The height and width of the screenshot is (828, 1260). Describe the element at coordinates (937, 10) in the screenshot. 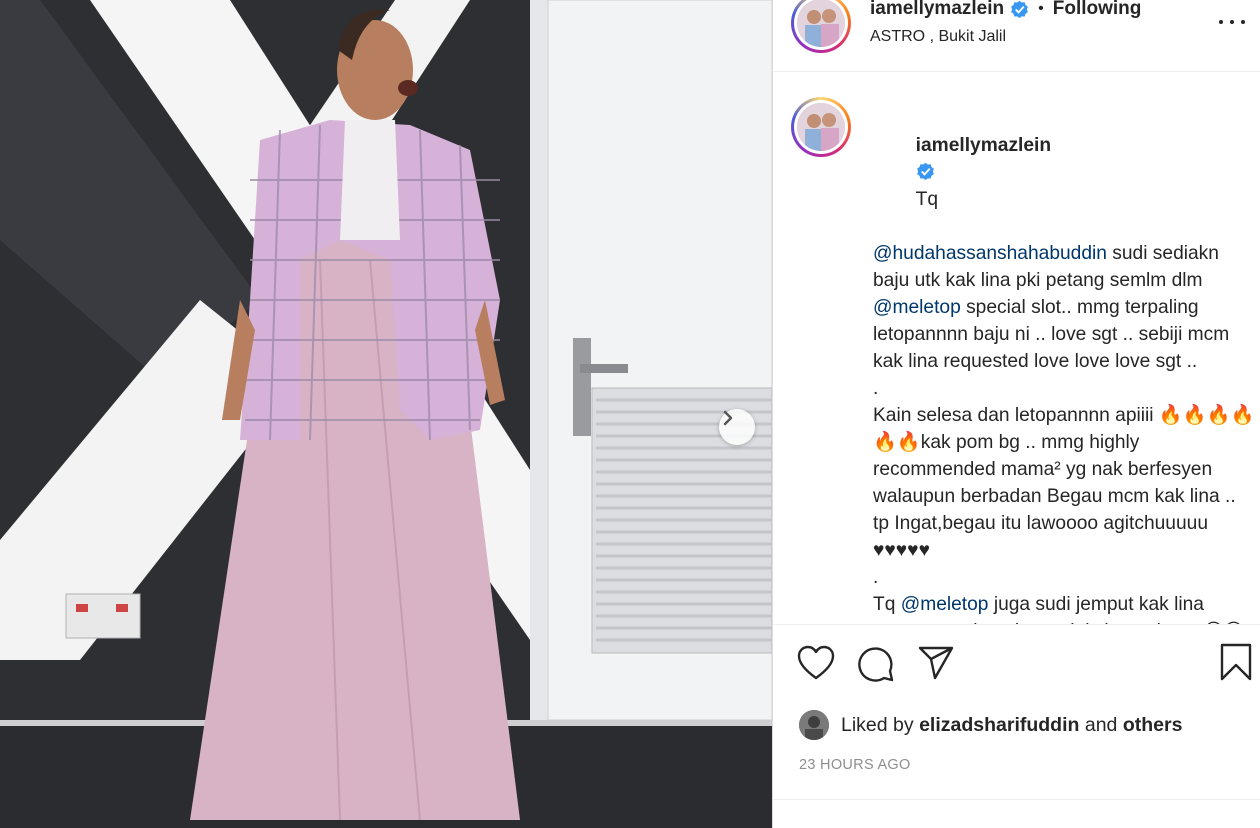

I see `header-username: iamellymazlein` at that location.